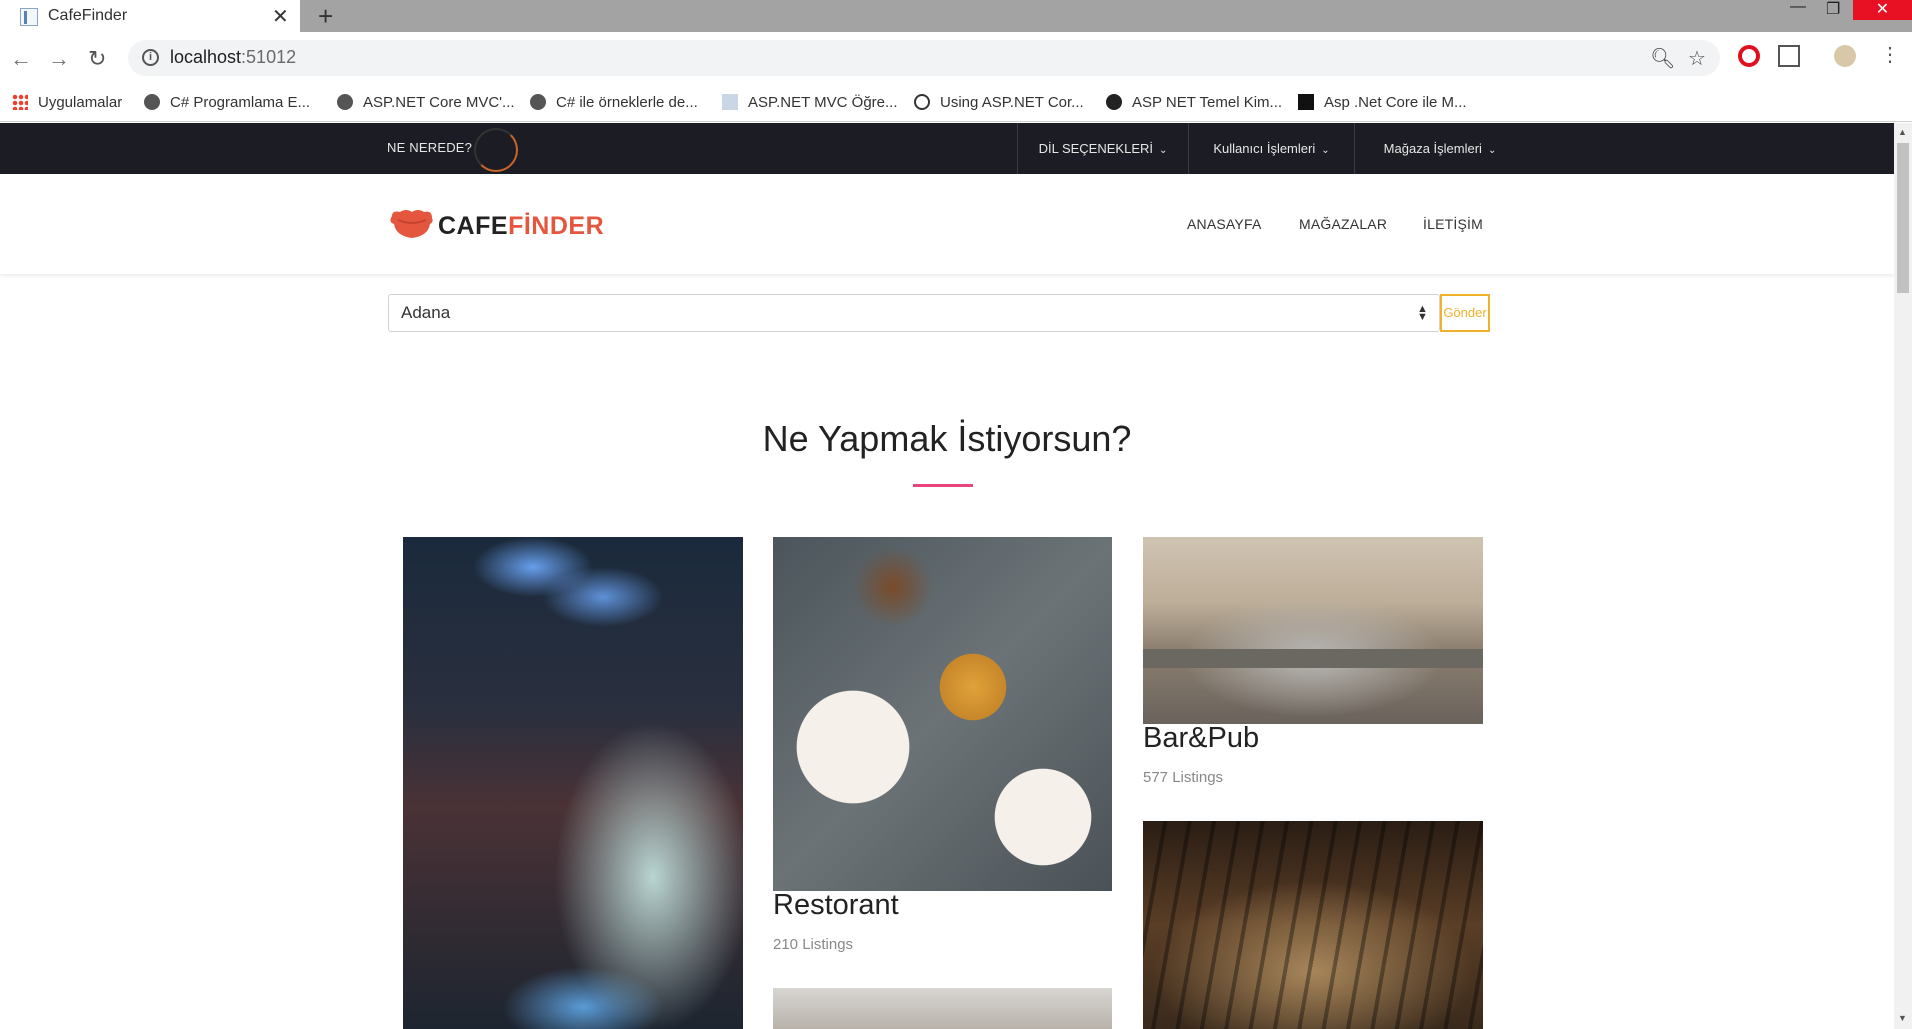  Describe the element at coordinates (150, 57) in the screenshot. I see `info-icon: i` at that location.